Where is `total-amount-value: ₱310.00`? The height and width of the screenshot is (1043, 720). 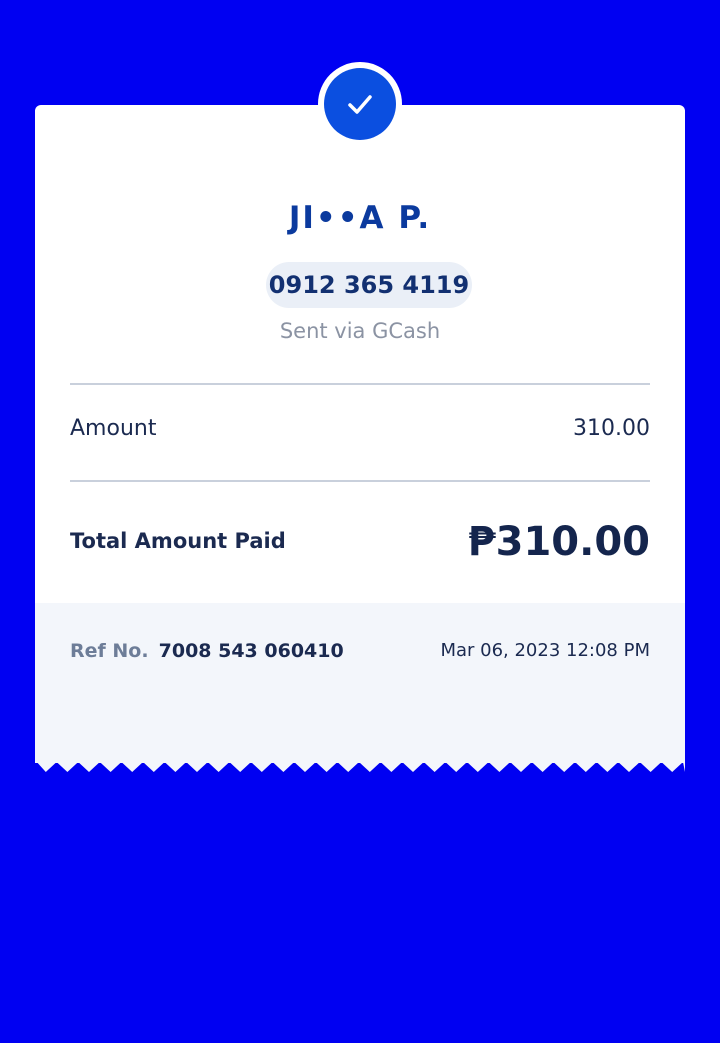 total-amount-value: ₱310.00 is located at coordinates (558, 542).